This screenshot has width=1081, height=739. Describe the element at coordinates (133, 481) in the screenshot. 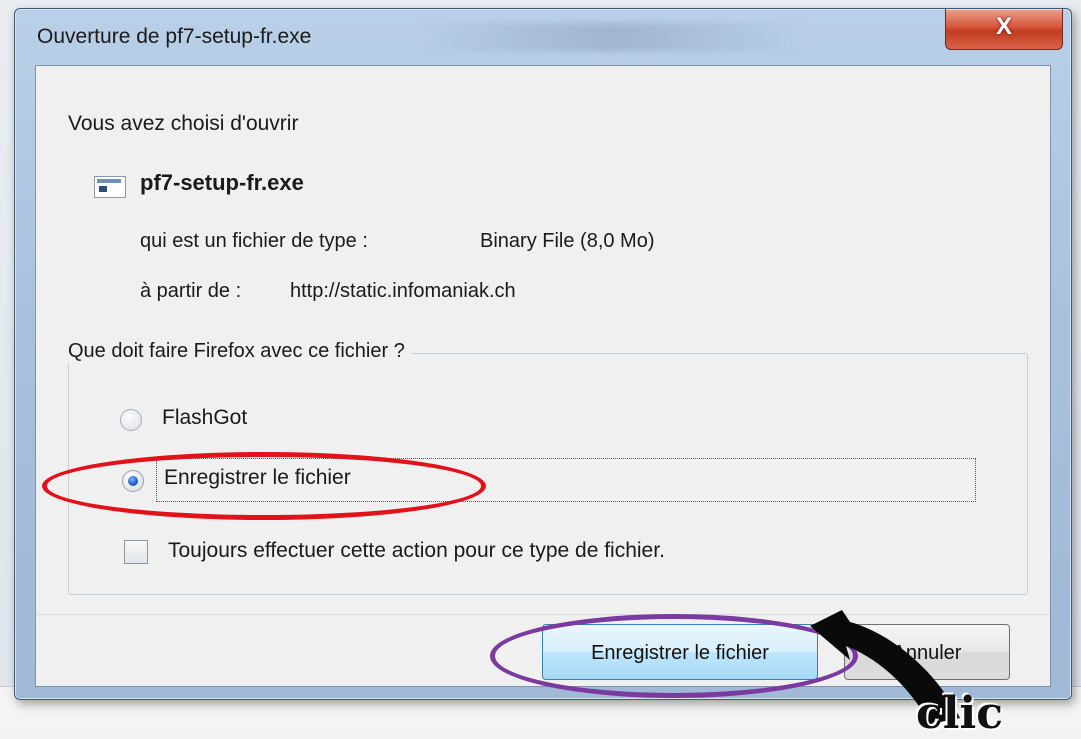

I see `radio-save-file` at that location.